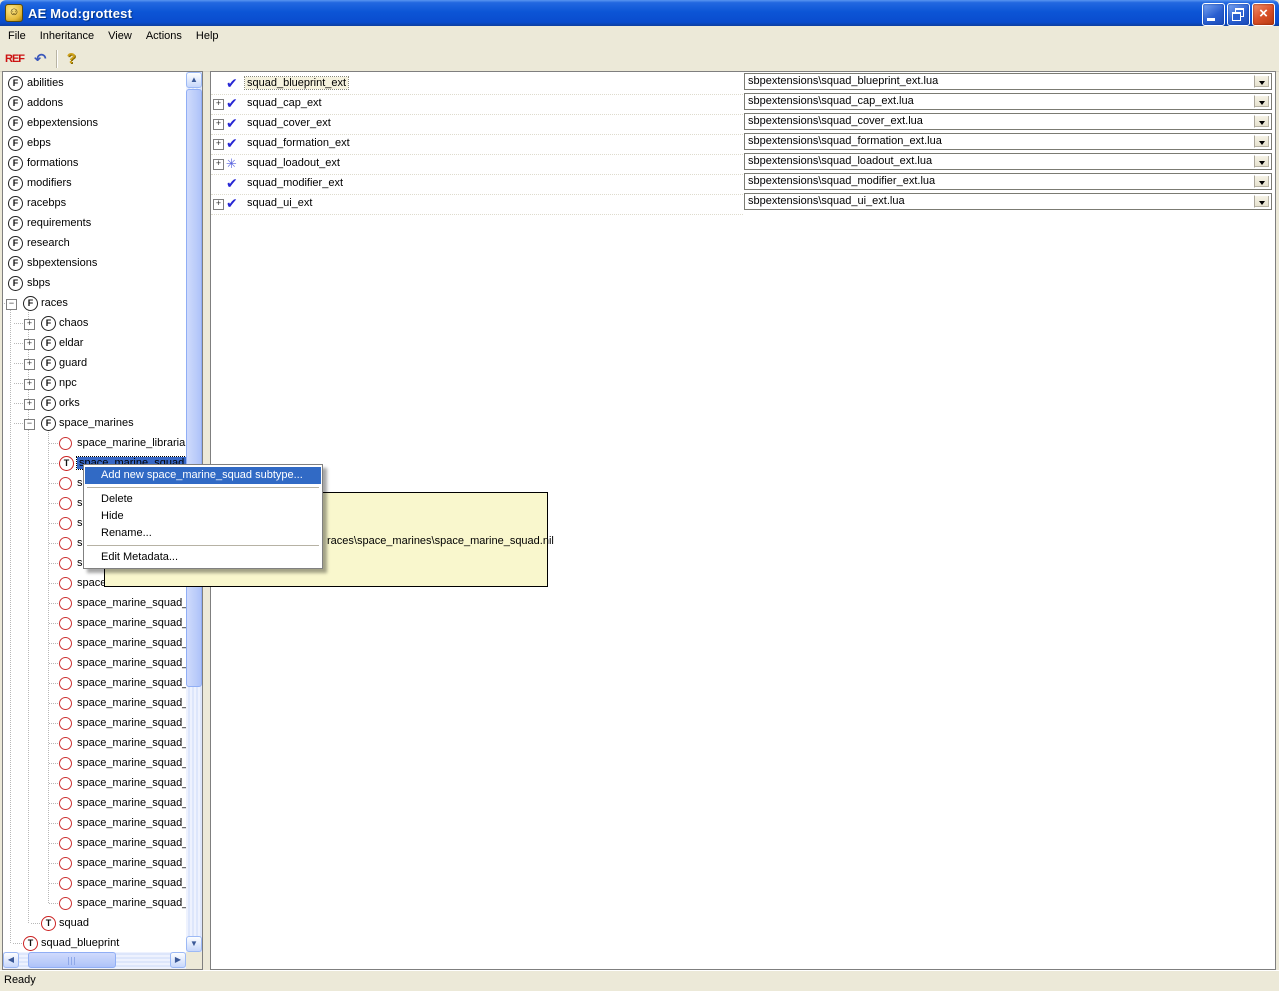 This screenshot has width=1279, height=991. Describe the element at coordinates (49, 183) in the screenshot. I see `tree-item-label: modifiers` at that location.